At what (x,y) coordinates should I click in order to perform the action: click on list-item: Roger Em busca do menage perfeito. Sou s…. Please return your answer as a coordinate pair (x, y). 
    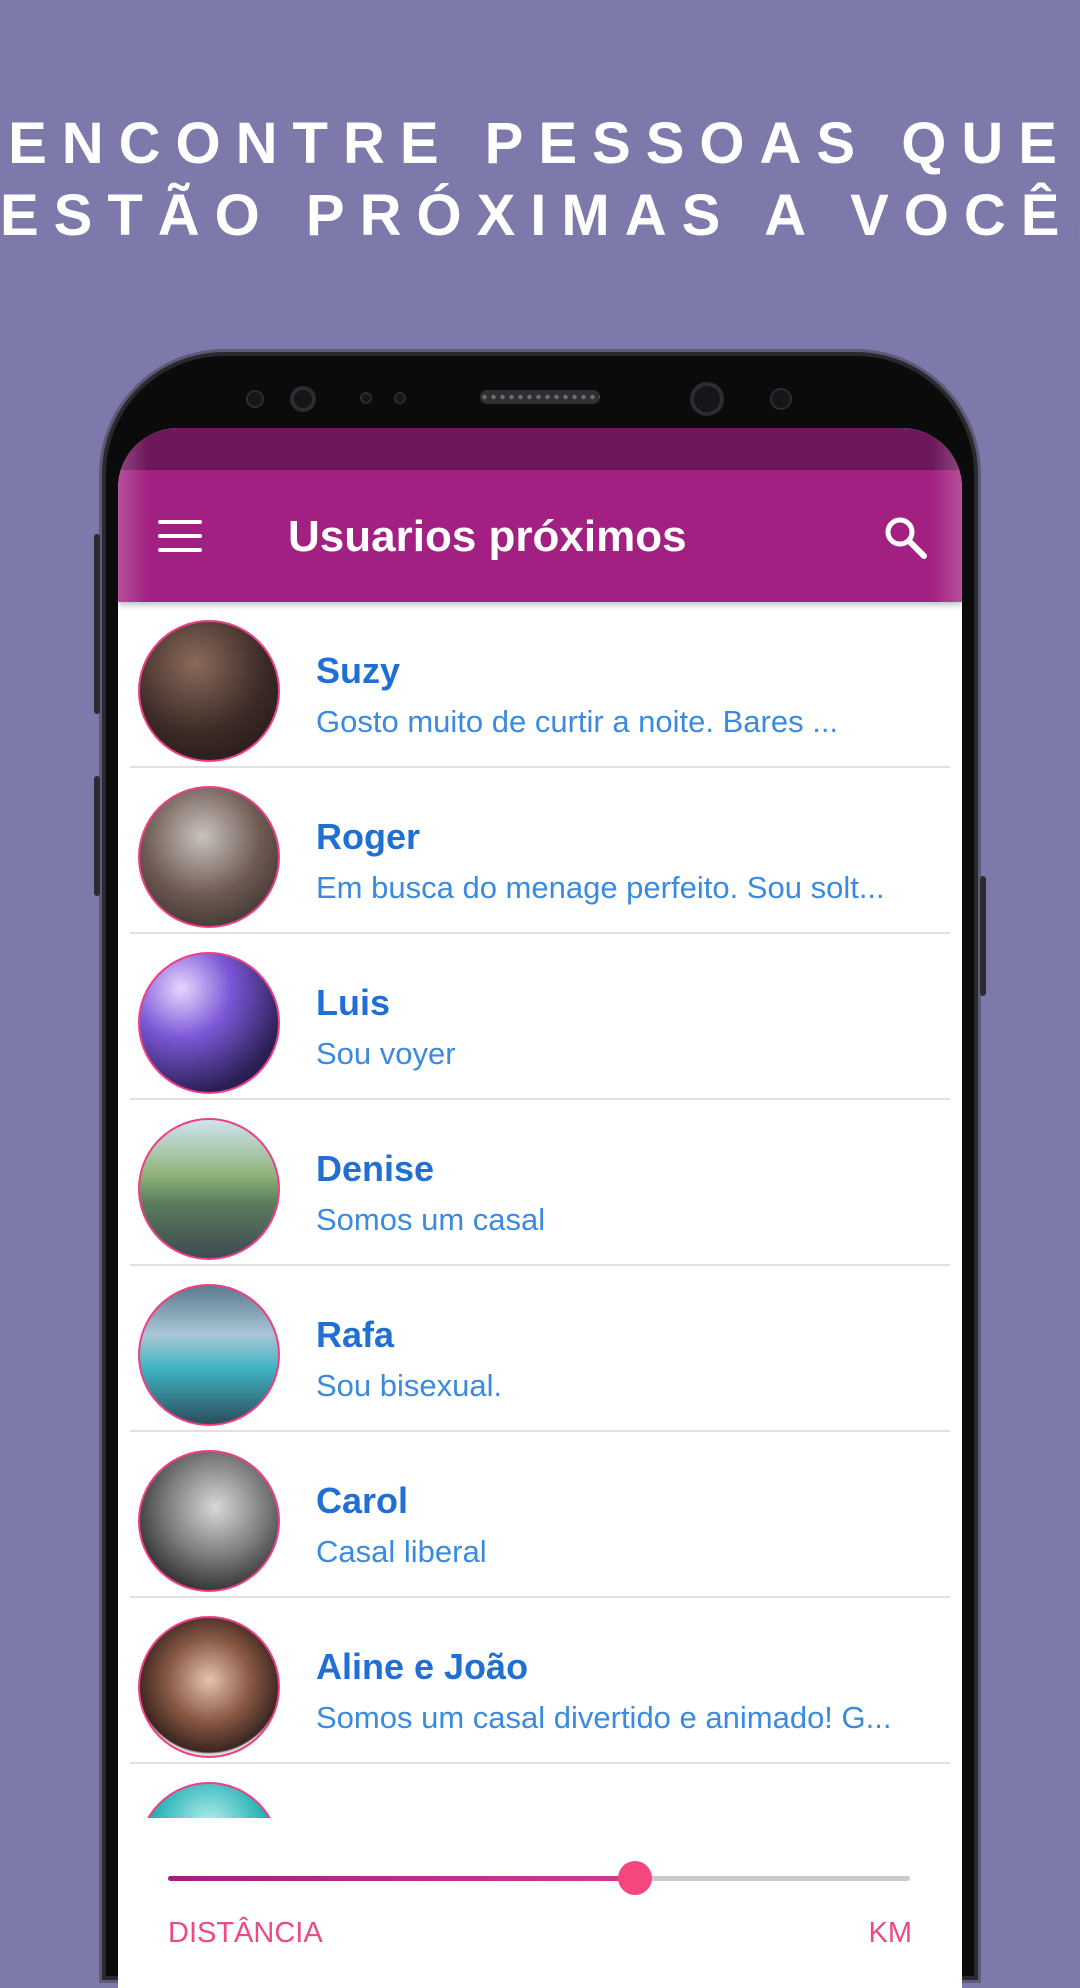
    Looking at the image, I should click on (540, 851).